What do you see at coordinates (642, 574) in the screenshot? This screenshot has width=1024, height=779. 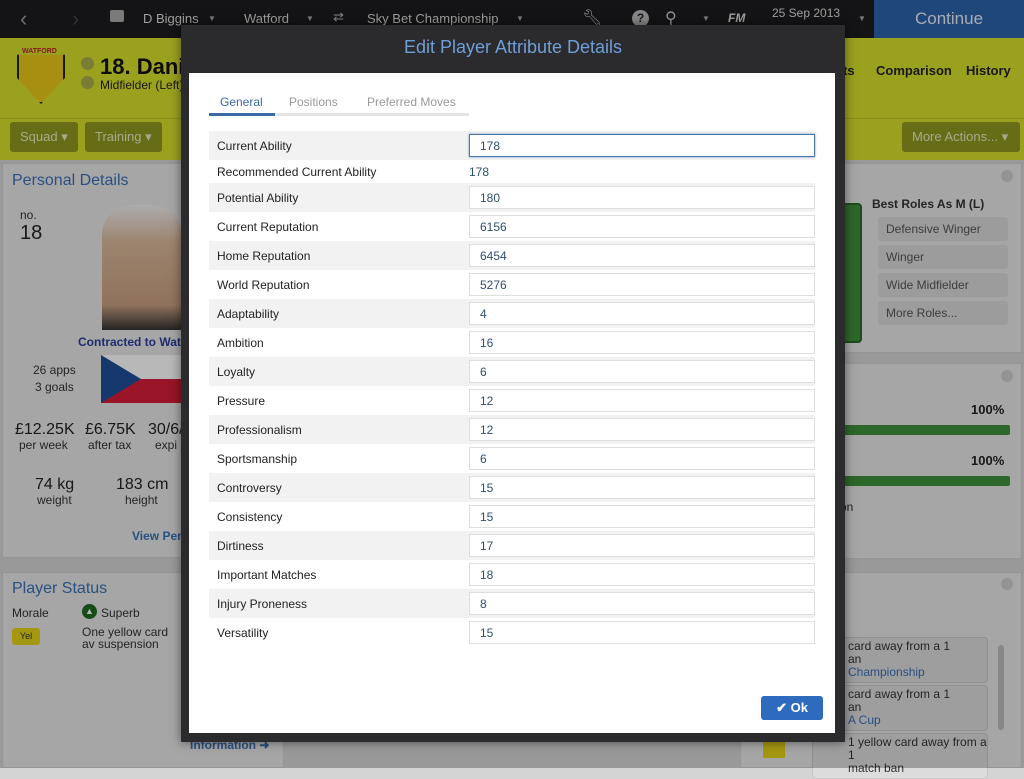 I see `attribute-input: 18` at bounding box center [642, 574].